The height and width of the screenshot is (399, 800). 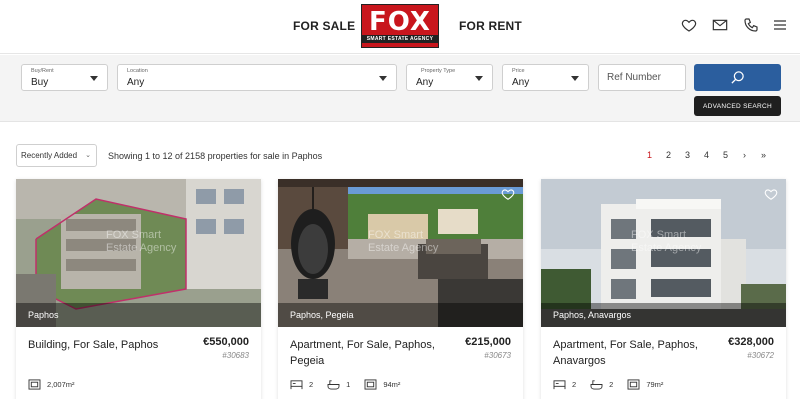 I want to click on search-icon, so click(x=737, y=77).